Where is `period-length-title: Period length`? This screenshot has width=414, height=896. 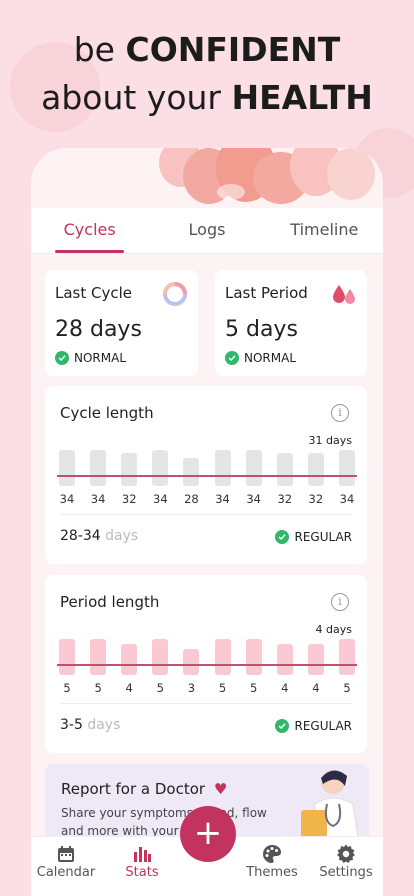 period-length-title: Period length is located at coordinates (110, 602).